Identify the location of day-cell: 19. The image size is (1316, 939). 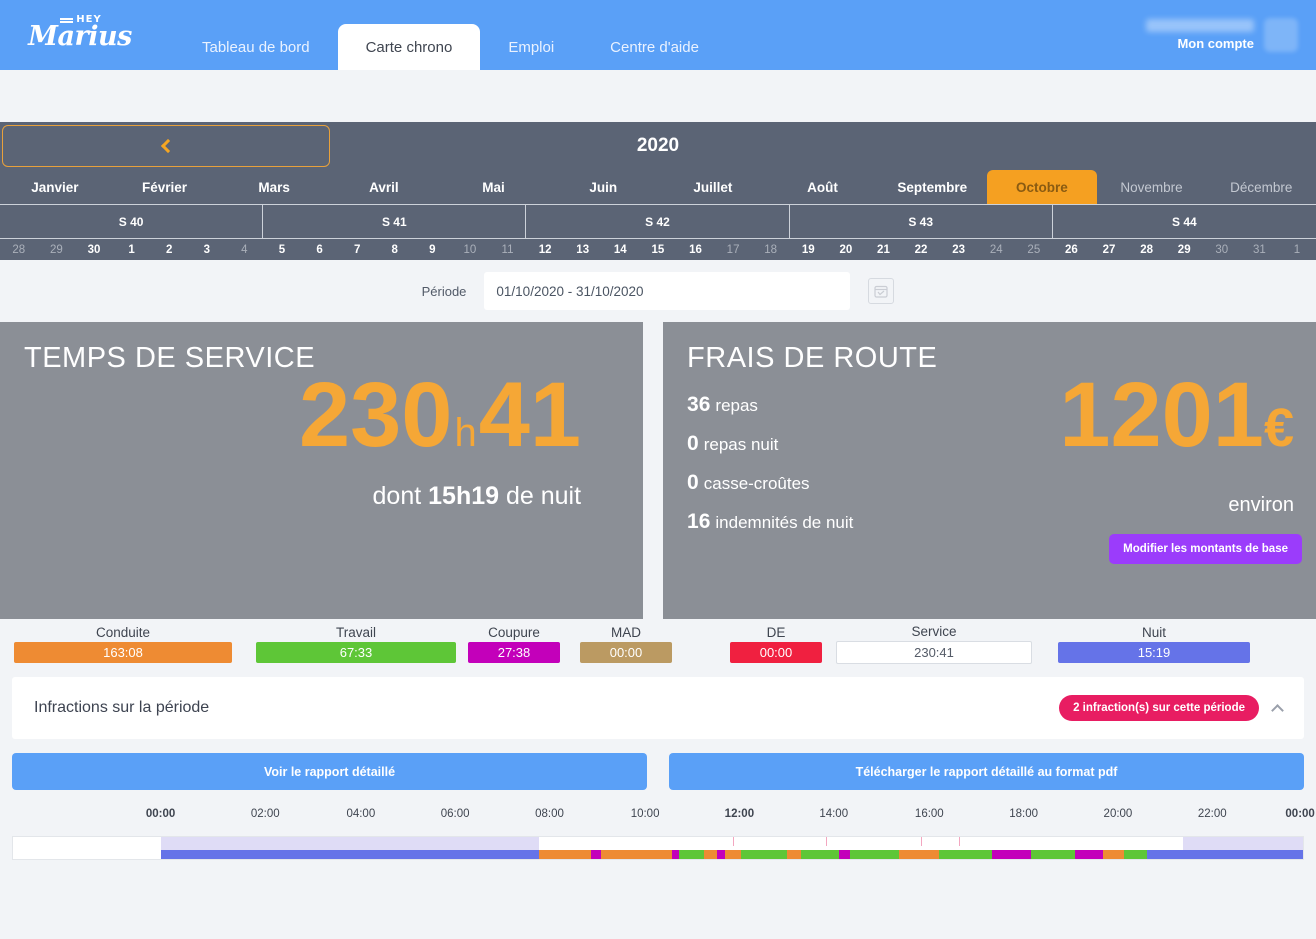
(808, 249).